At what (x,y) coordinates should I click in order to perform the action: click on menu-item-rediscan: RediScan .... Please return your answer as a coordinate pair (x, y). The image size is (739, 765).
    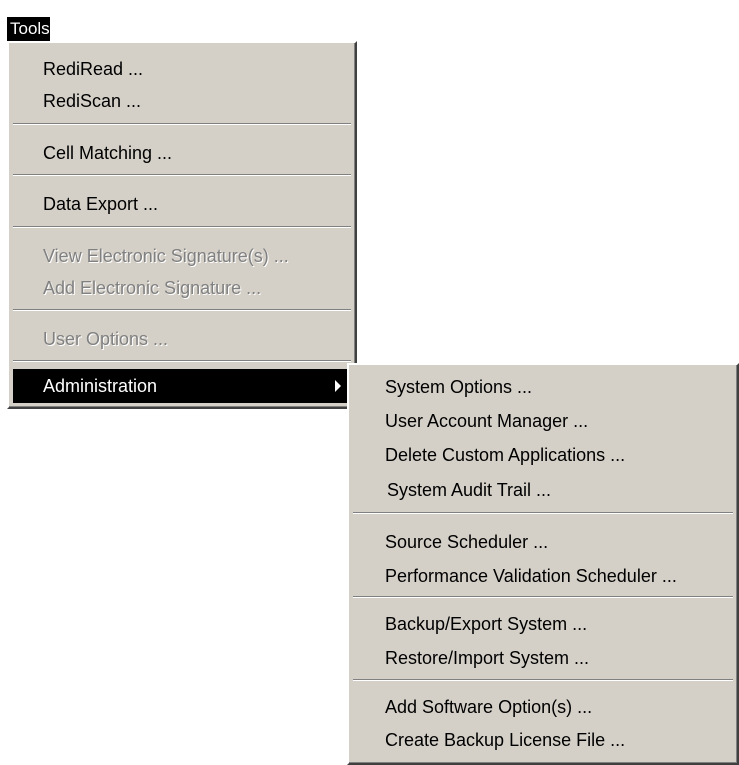
    Looking at the image, I should click on (182, 101).